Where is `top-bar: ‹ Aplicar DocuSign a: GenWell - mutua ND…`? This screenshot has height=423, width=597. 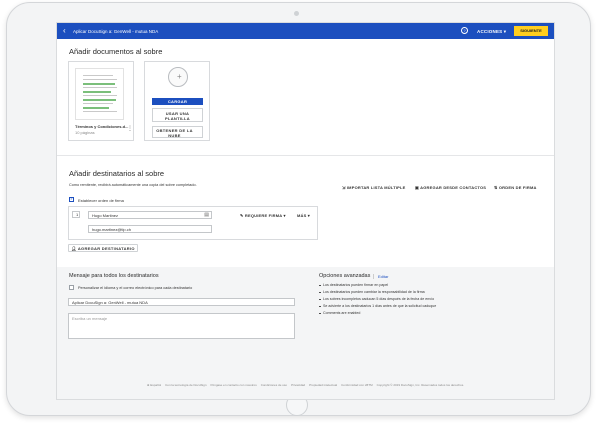 top-bar: ‹ Aplicar DocuSign a: GenWell - mutua ND… is located at coordinates (305, 31).